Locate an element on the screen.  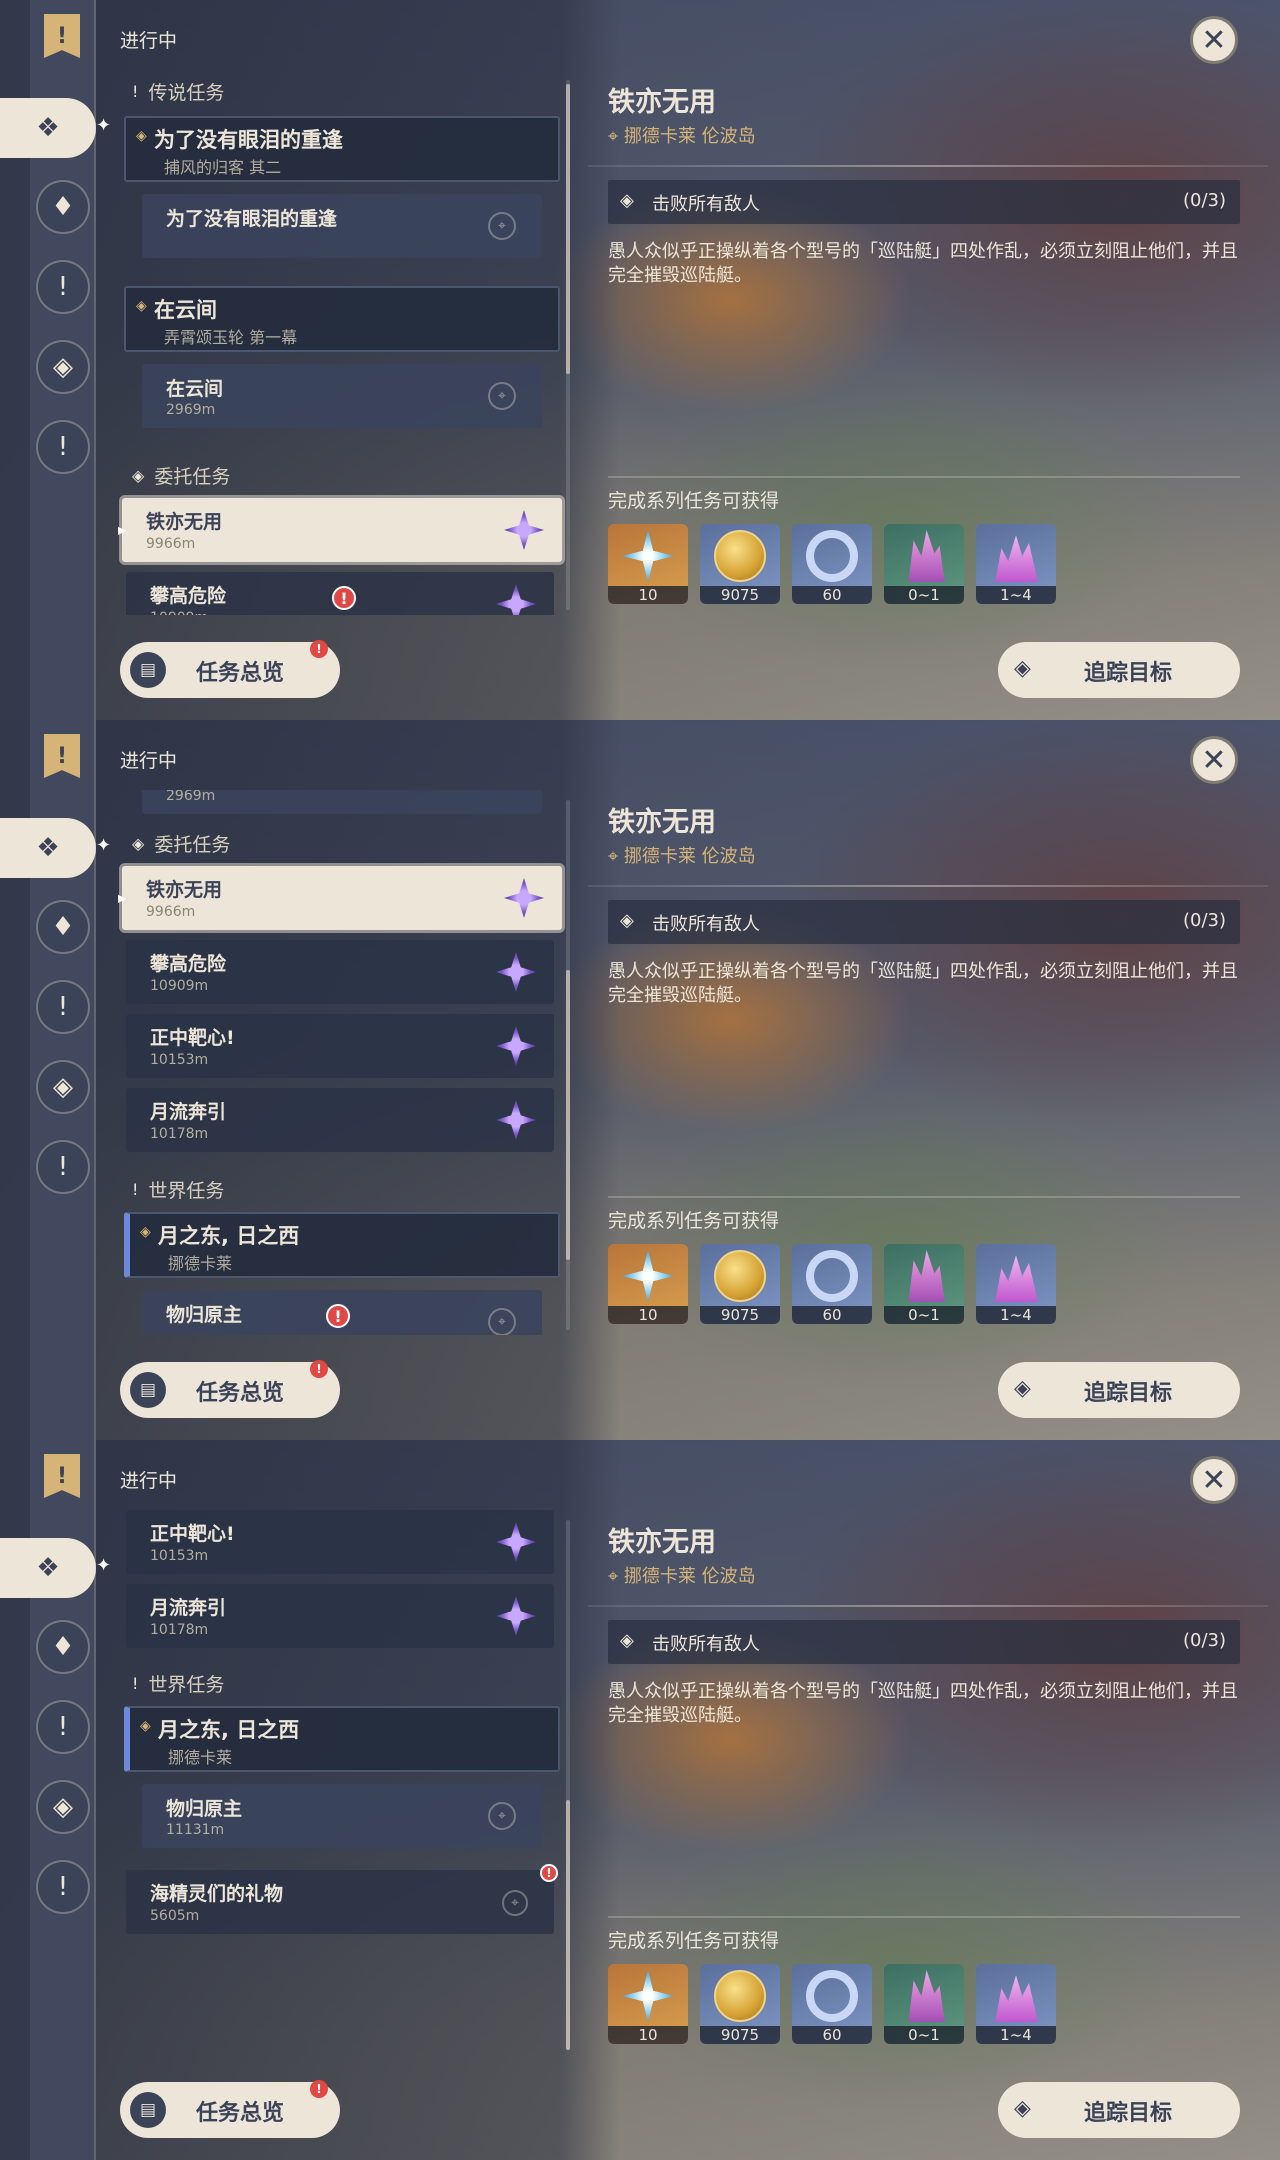
quest-header: ◈ 为了没有眼泪的重逢 捕风的归客 其二 is located at coordinates (342, 149).